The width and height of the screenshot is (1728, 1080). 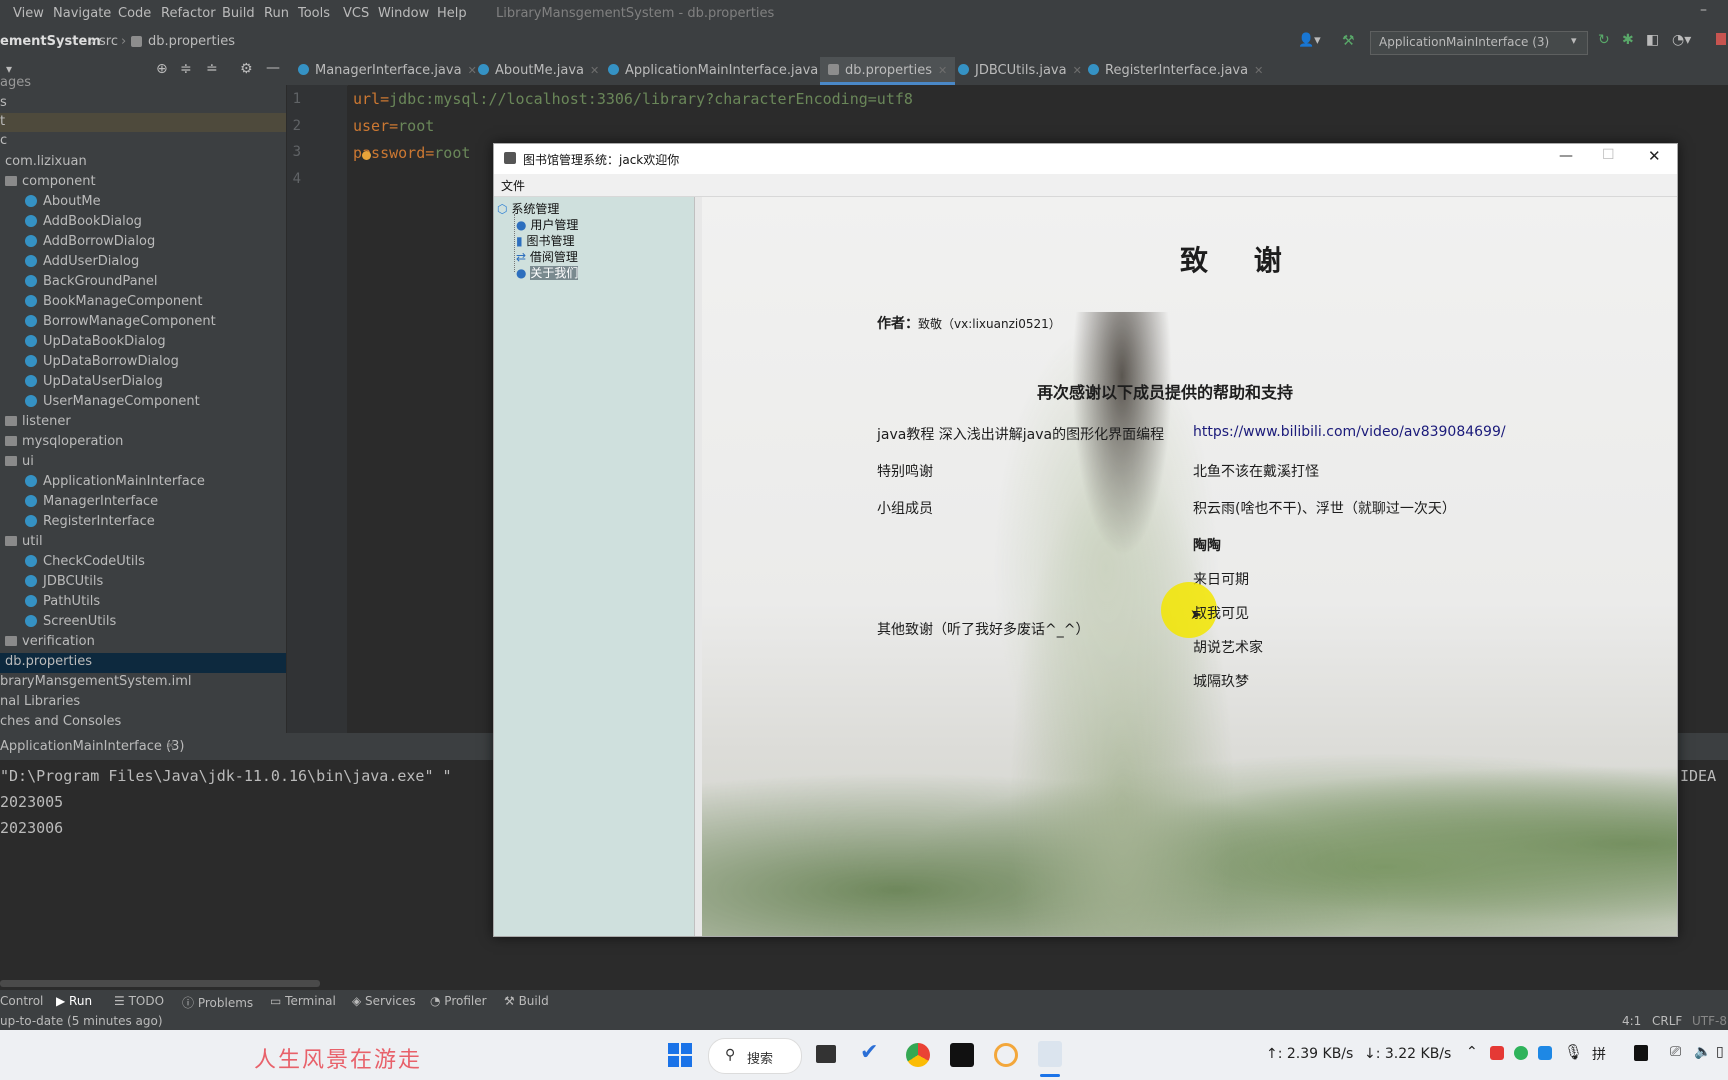 I want to click on tree-class-item: BookManageComponent, so click(x=113, y=301).